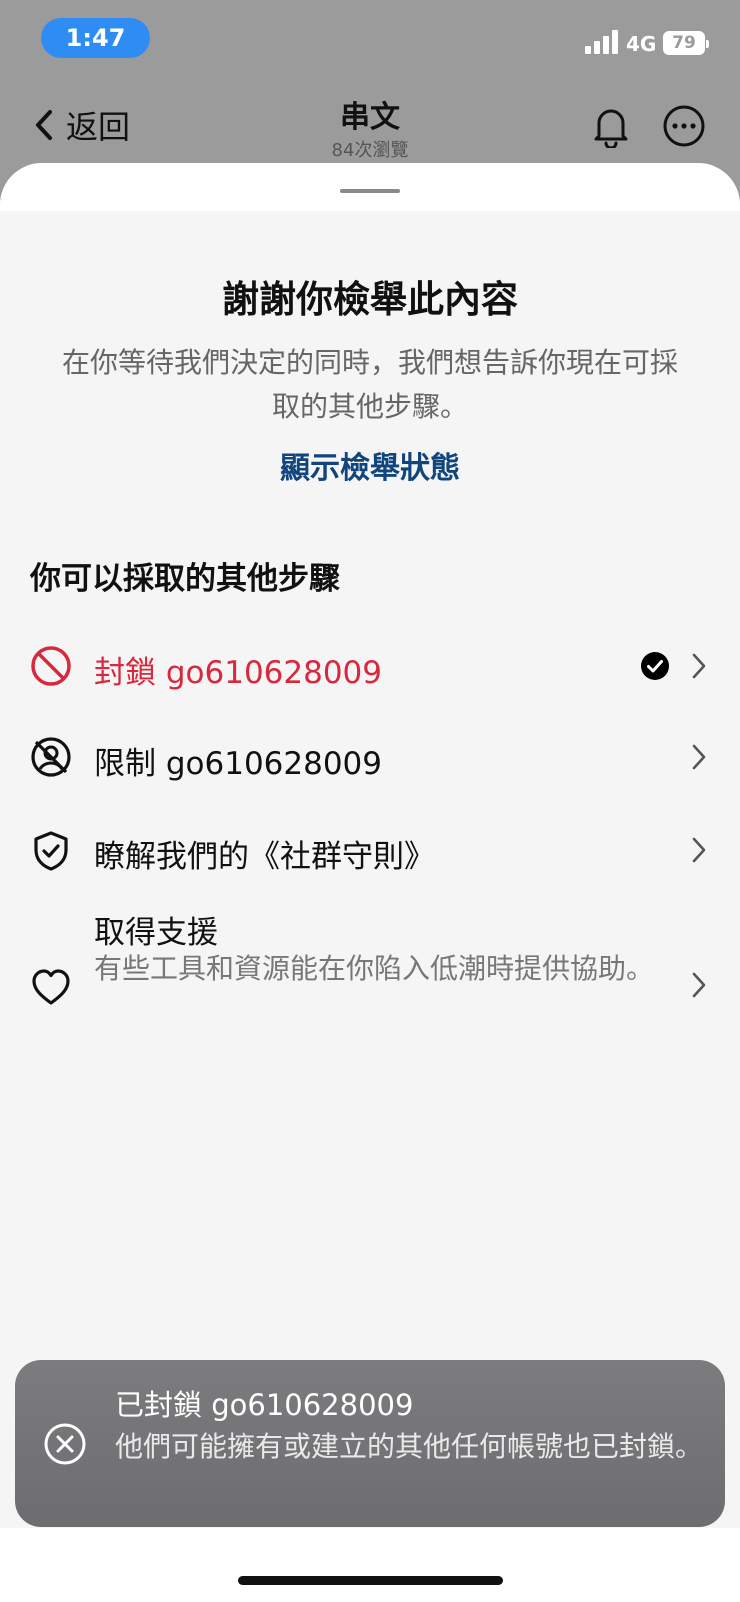 The height and width of the screenshot is (1602, 740). Describe the element at coordinates (51, 757) in the screenshot. I see `restrict-icon` at that location.